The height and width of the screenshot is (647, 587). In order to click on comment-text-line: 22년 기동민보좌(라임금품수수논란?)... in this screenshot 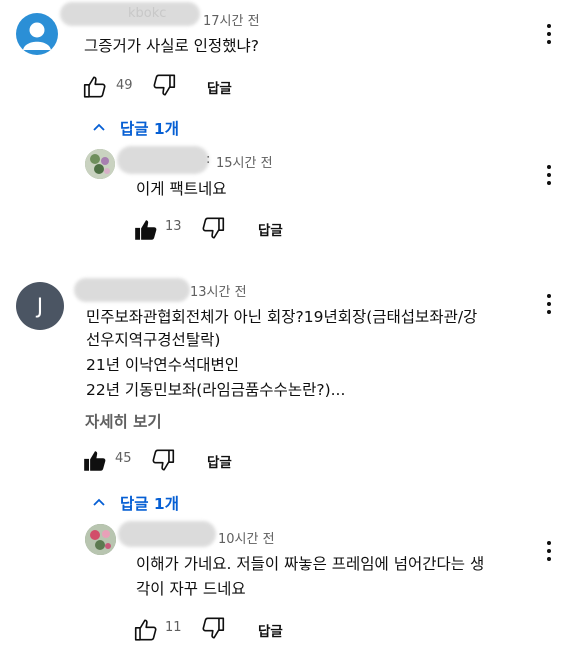, I will do `click(216, 390)`.